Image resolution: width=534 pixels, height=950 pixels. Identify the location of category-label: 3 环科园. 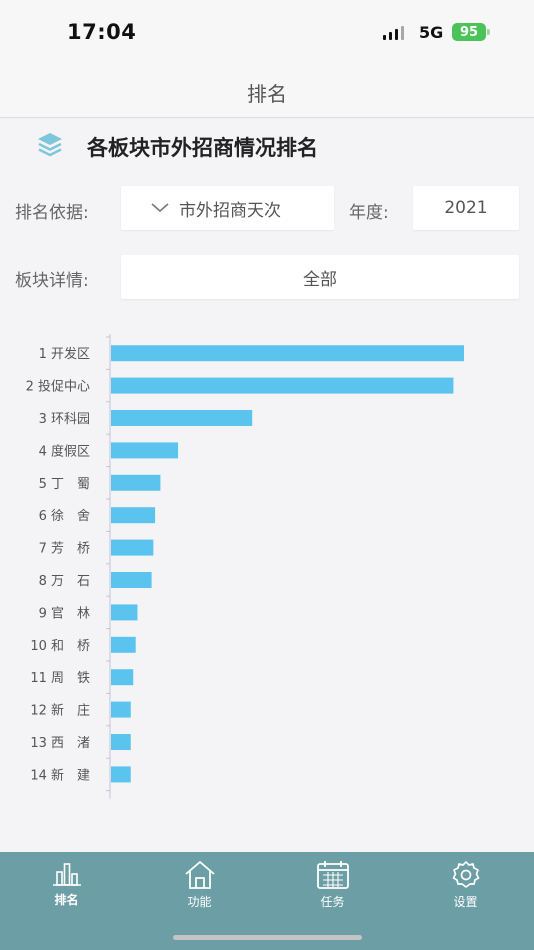
(64, 419).